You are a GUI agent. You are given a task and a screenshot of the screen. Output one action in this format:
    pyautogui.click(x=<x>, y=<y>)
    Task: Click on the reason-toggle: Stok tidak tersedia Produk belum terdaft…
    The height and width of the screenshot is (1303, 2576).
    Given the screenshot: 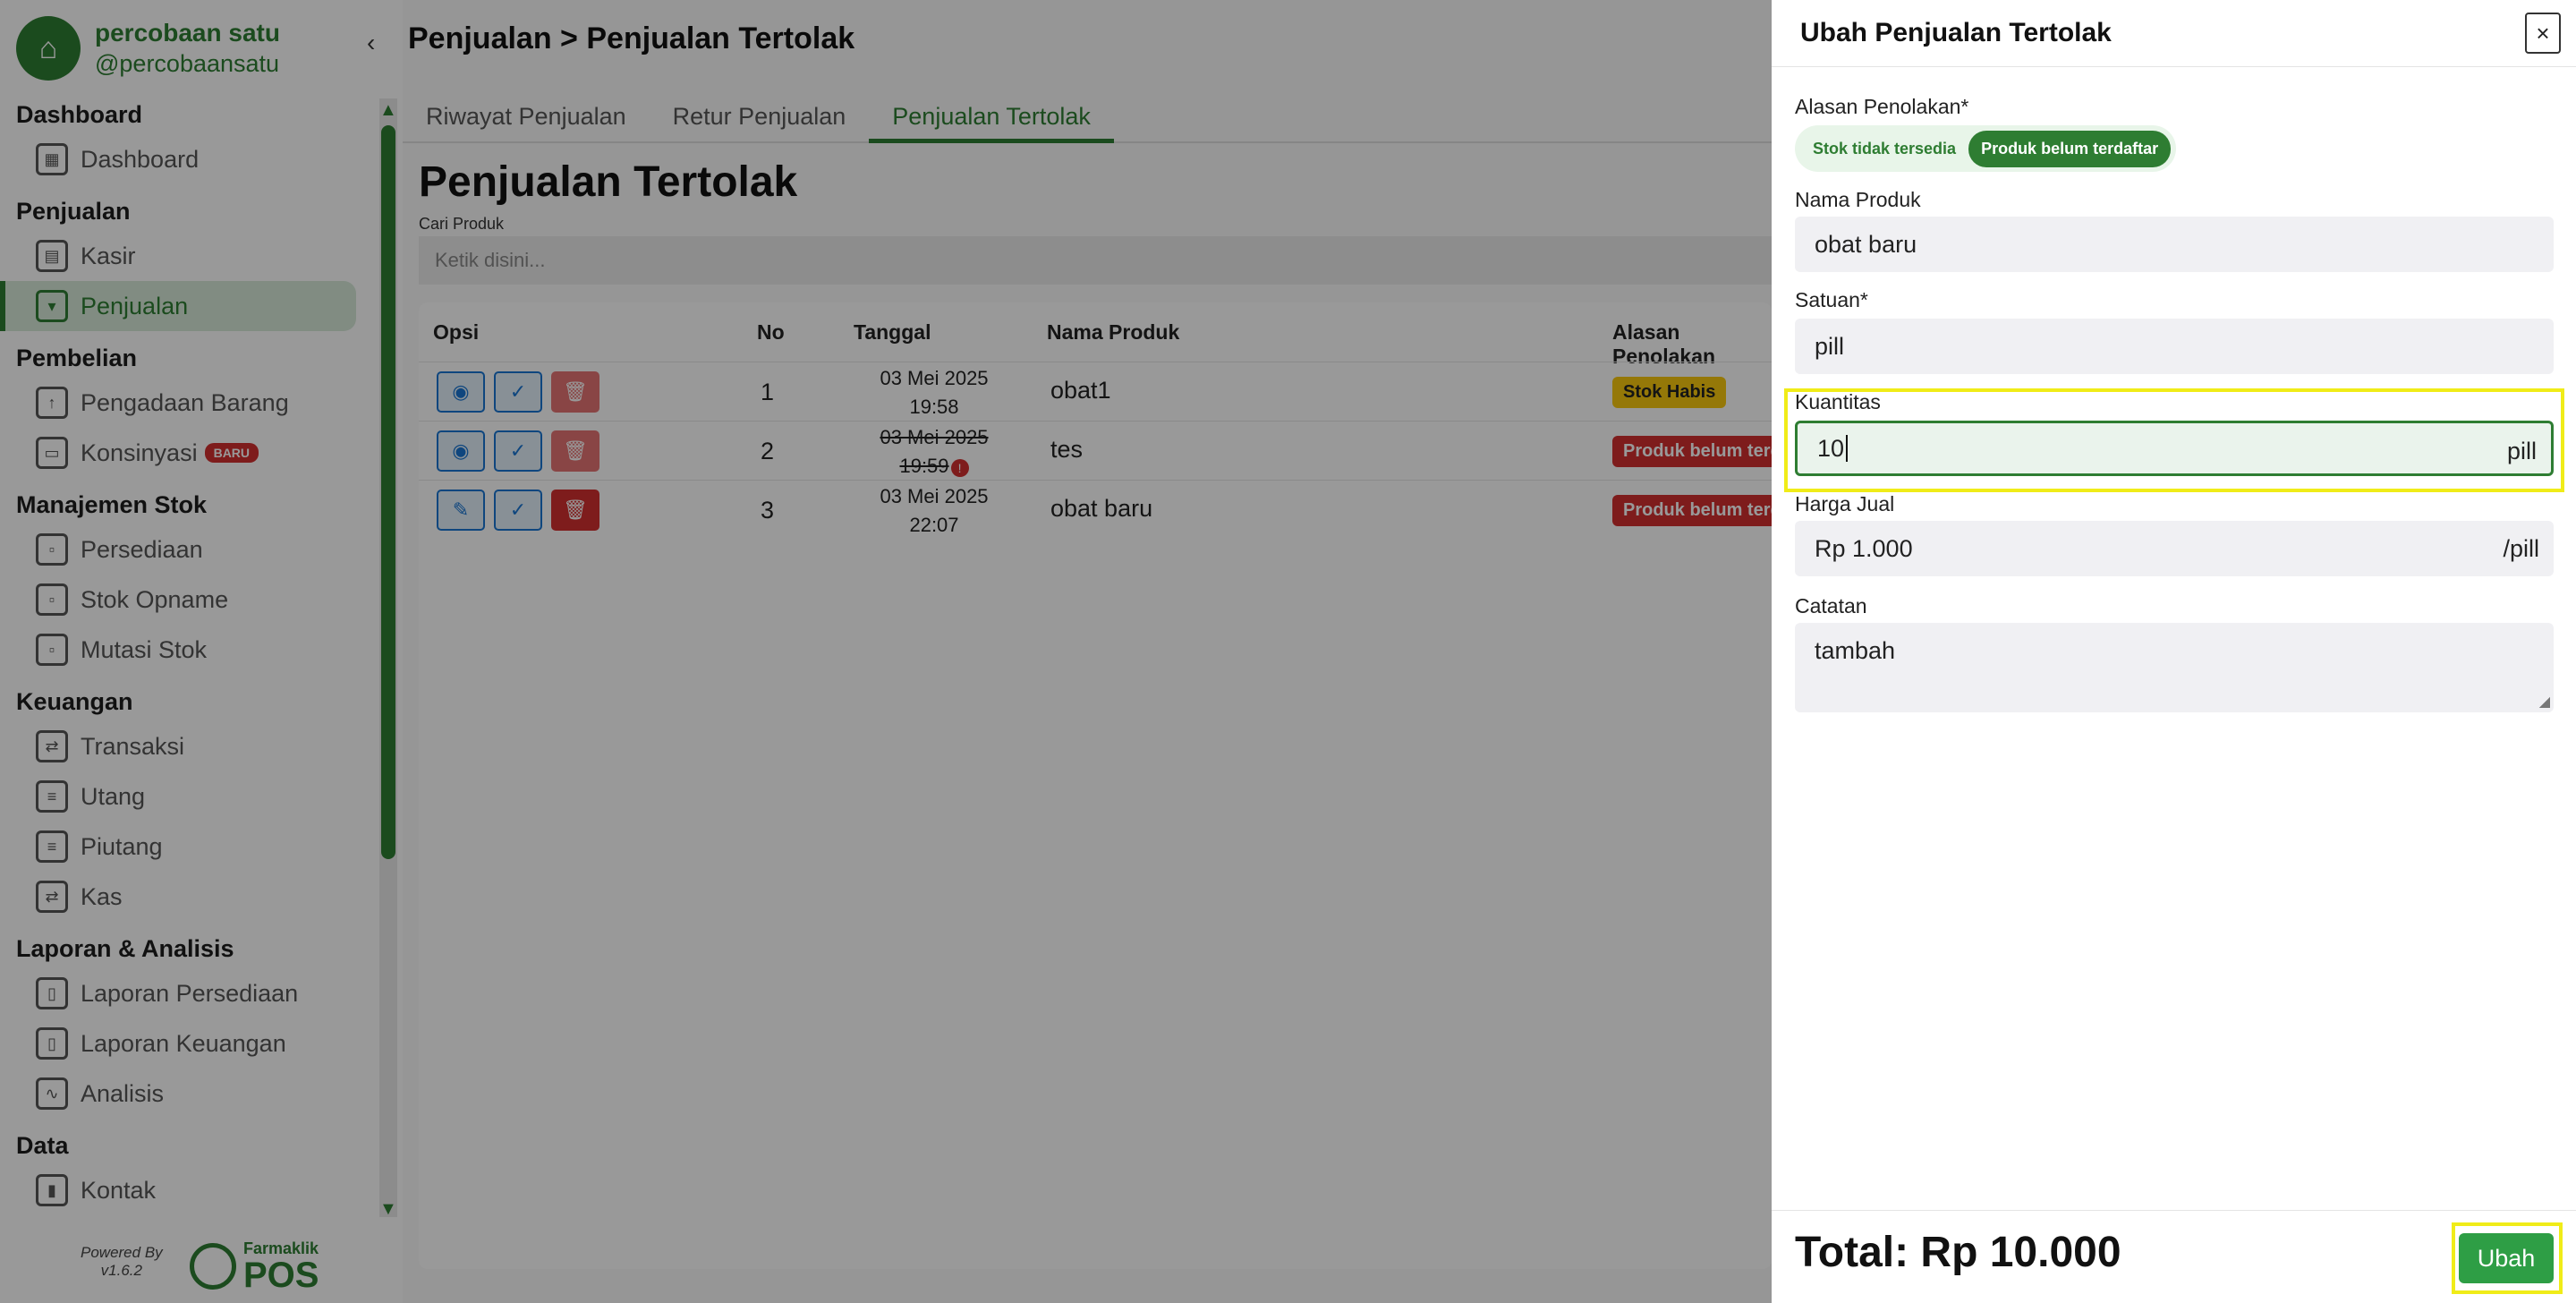 What is the action you would take?
    pyautogui.click(x=1986, y=148)
    